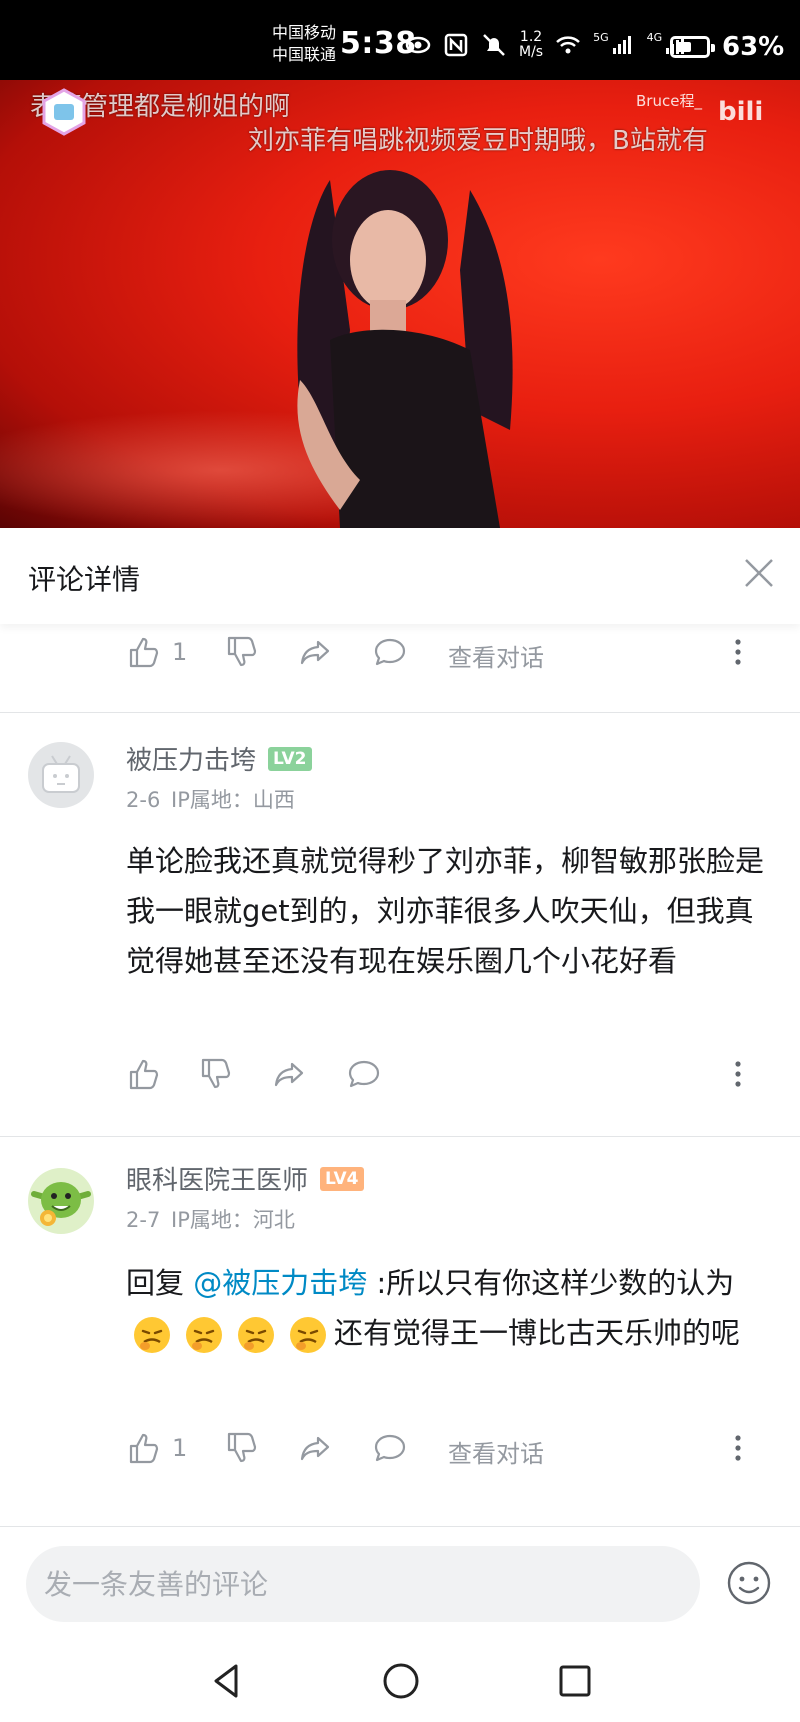 The height and width of the screenshot is (1722, 800). What do you see at coordinates (456, 45) in the screenshot?
I see `nfc-icon` at bounding box center [456, 45].